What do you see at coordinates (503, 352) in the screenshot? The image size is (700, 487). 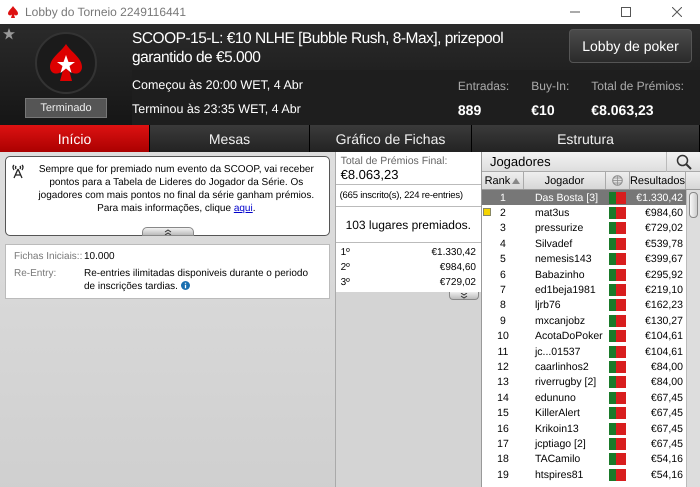 I see `player-rank: 11` at bounding box center [503, 352].